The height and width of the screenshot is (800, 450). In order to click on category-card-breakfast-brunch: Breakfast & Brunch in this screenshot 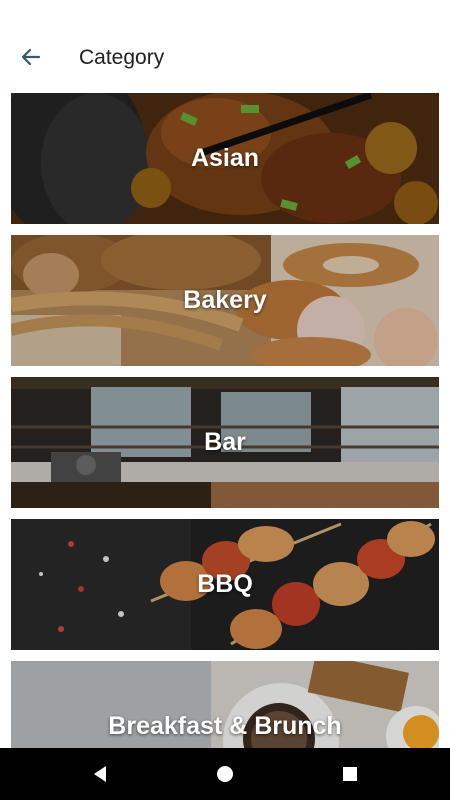, I will do `click(225, 704)`.